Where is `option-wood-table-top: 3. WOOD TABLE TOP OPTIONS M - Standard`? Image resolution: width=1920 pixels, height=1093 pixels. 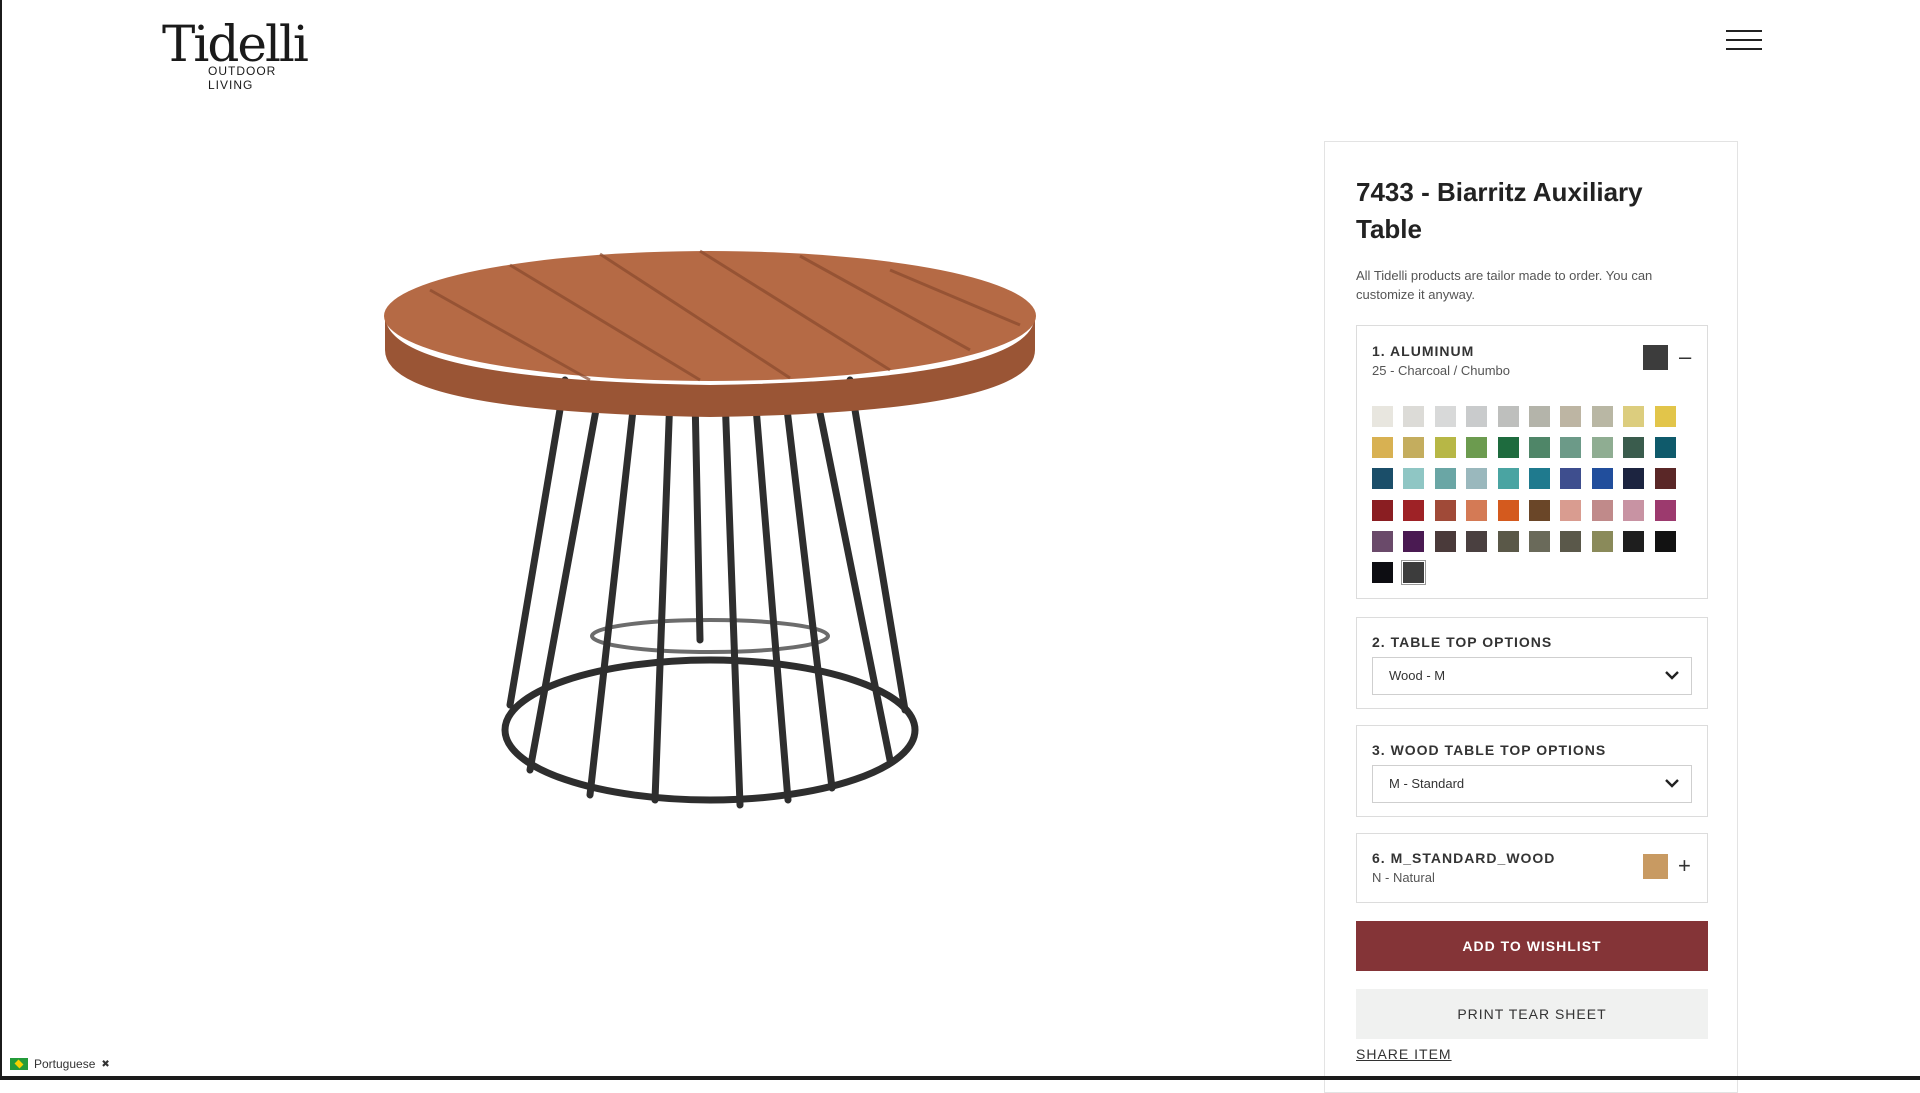 option-wood-table-top: 3. WOOD TABLE TOP OPTIONS M - Standard is located at coordinates (1532, 771).